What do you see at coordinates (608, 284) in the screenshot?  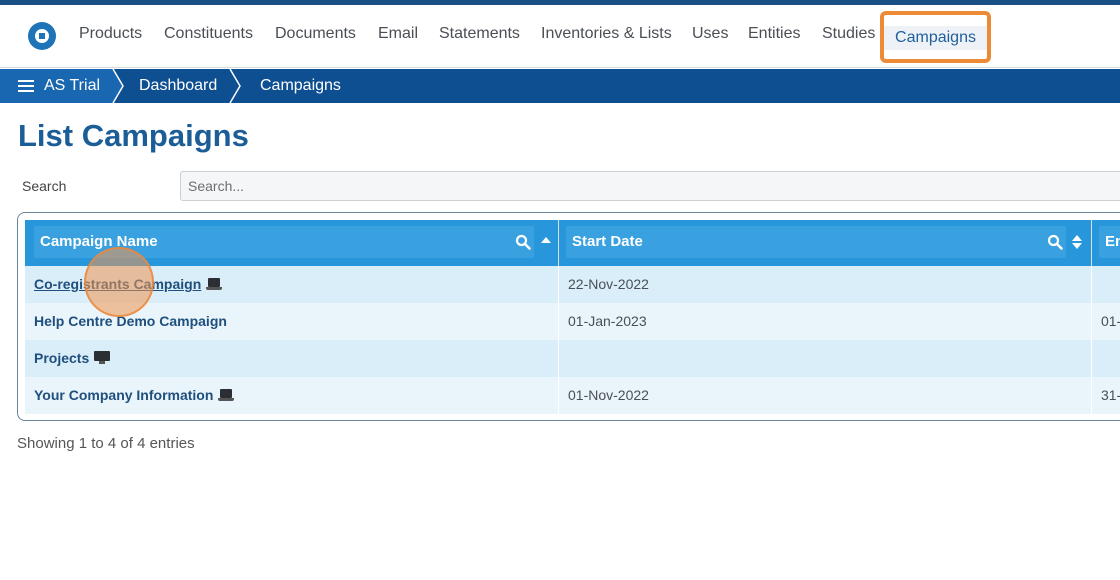 I see `start-date: 22-Nov-2022` at bounding box center [608, 284].